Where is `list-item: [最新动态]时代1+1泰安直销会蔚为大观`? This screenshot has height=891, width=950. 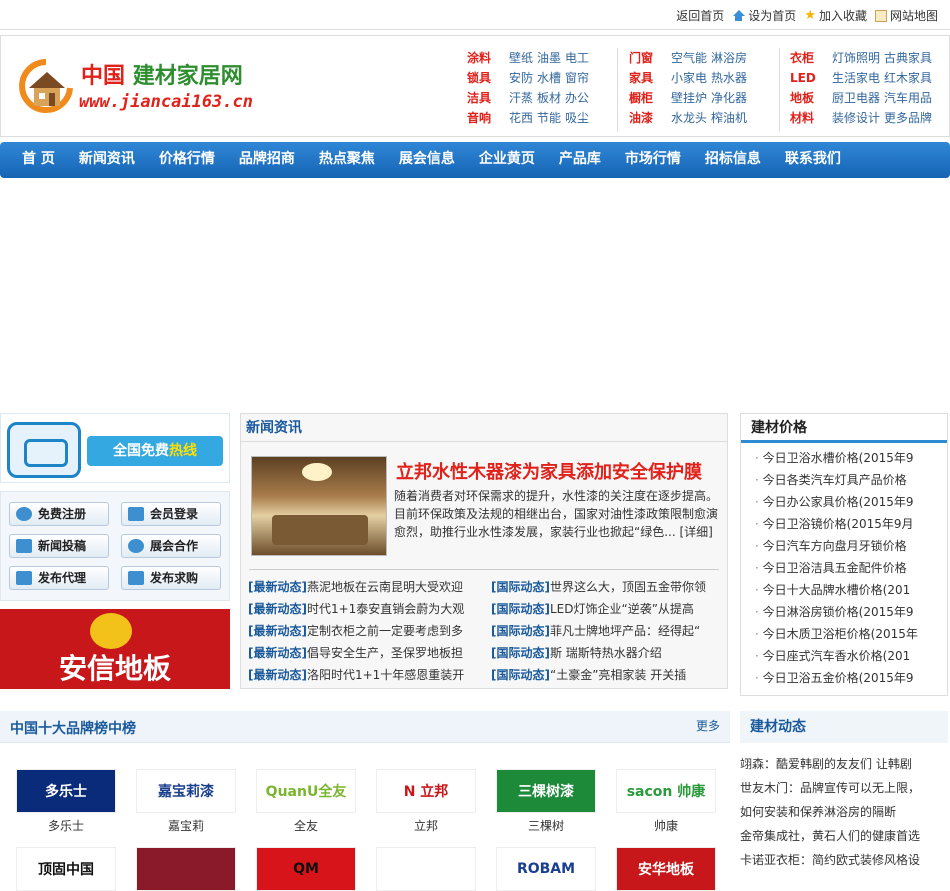
list-item: [最新动态]时代1+1泰安直销会蔚为大观 is located at coordinates (365, 609).